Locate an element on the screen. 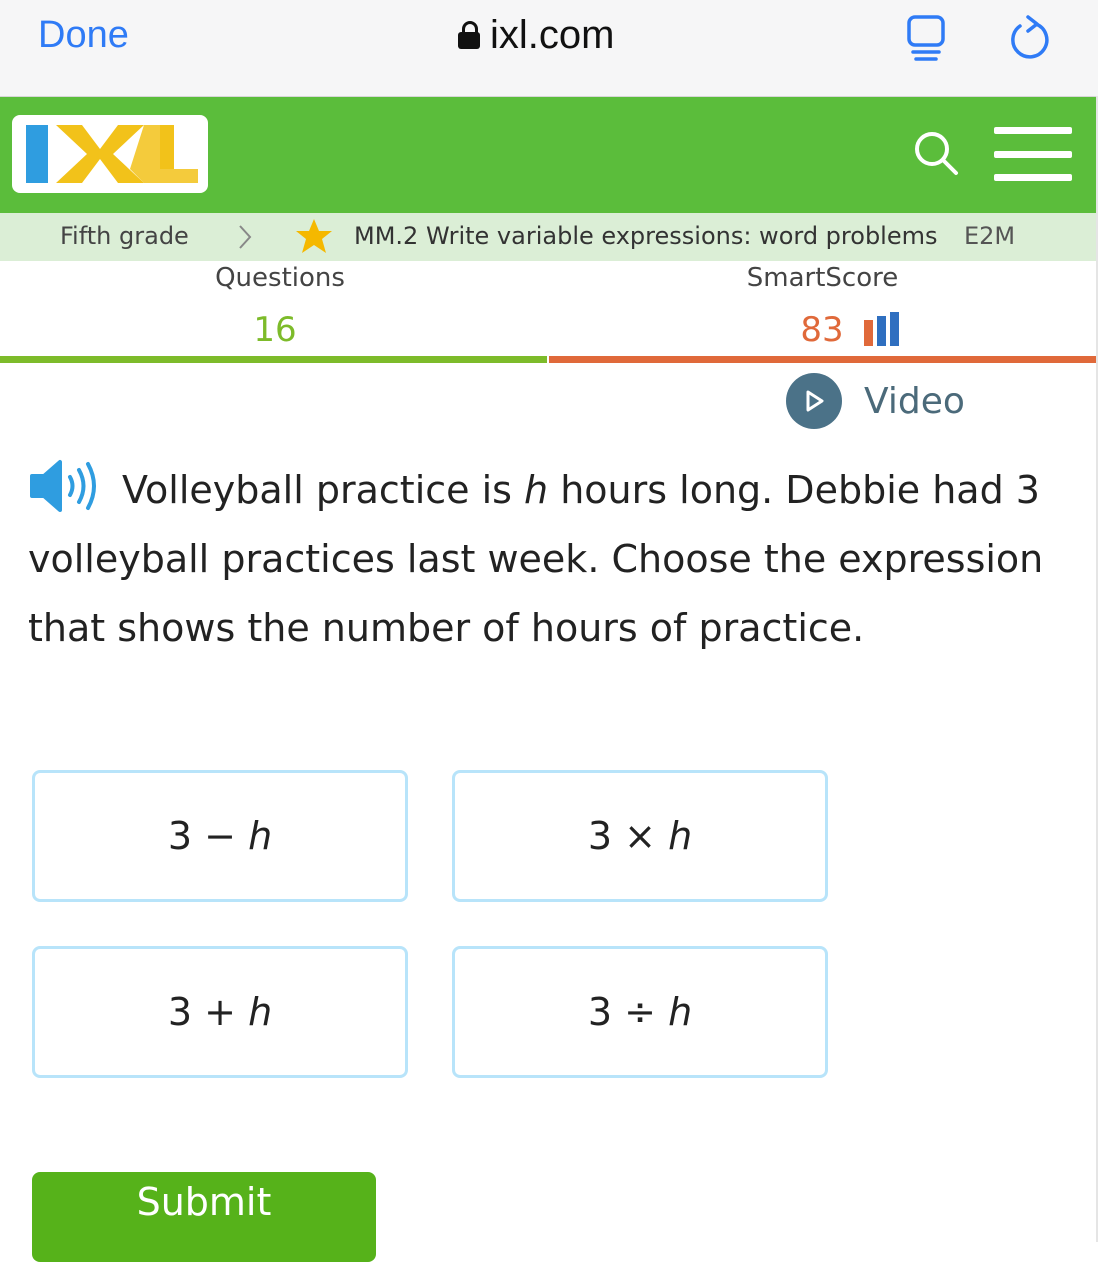 The width and height of the screenshot is (1098, 1262). done-button: Done is located at coordinates (83, 35).